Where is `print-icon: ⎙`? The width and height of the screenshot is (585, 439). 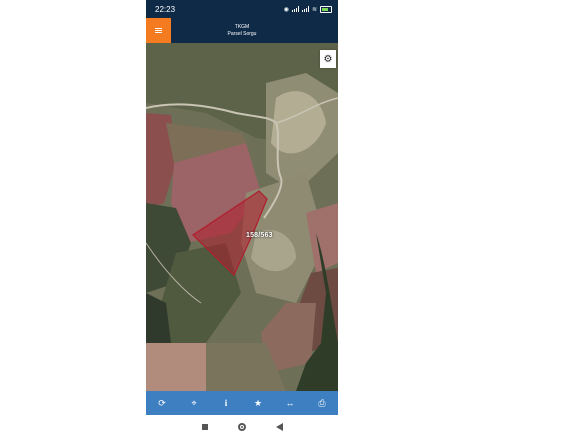 print-icon: ⎙ is located at coordinates (322, 402).